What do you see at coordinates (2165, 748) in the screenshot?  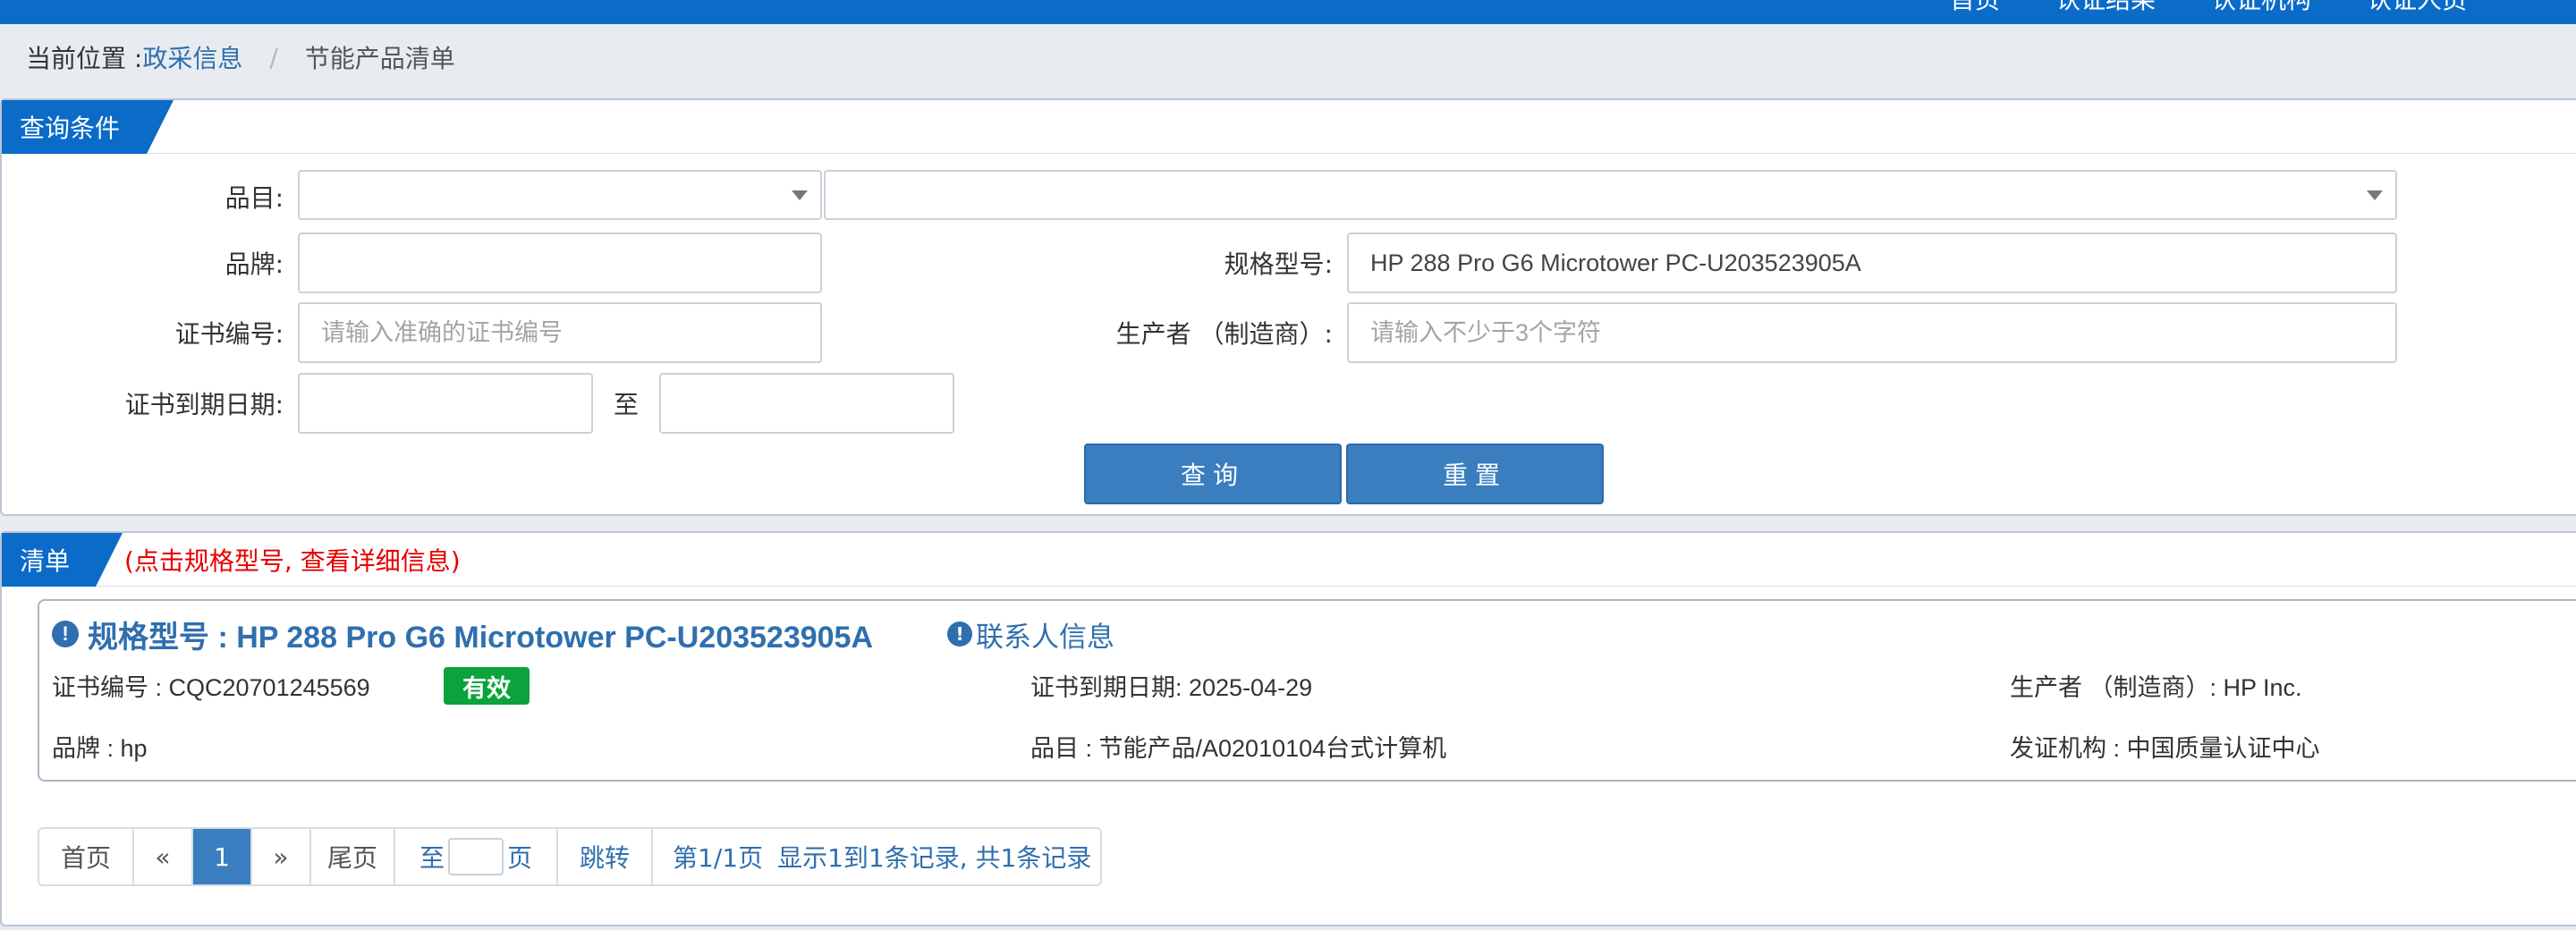 I see `item-issuer: 发证机构 : 中国质量认证中心` at bounding box center [2165, 748].